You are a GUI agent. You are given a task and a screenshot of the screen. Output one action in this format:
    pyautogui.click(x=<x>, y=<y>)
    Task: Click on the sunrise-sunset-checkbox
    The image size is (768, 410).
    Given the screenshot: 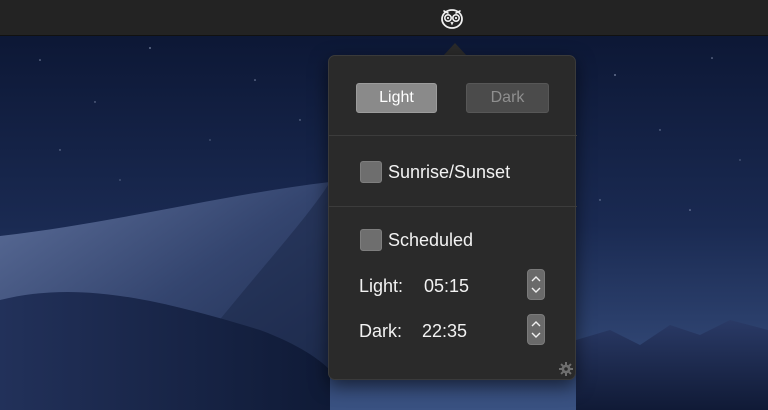 What is the action you would take?
    pyautogui.click(x=371, y=172)
    